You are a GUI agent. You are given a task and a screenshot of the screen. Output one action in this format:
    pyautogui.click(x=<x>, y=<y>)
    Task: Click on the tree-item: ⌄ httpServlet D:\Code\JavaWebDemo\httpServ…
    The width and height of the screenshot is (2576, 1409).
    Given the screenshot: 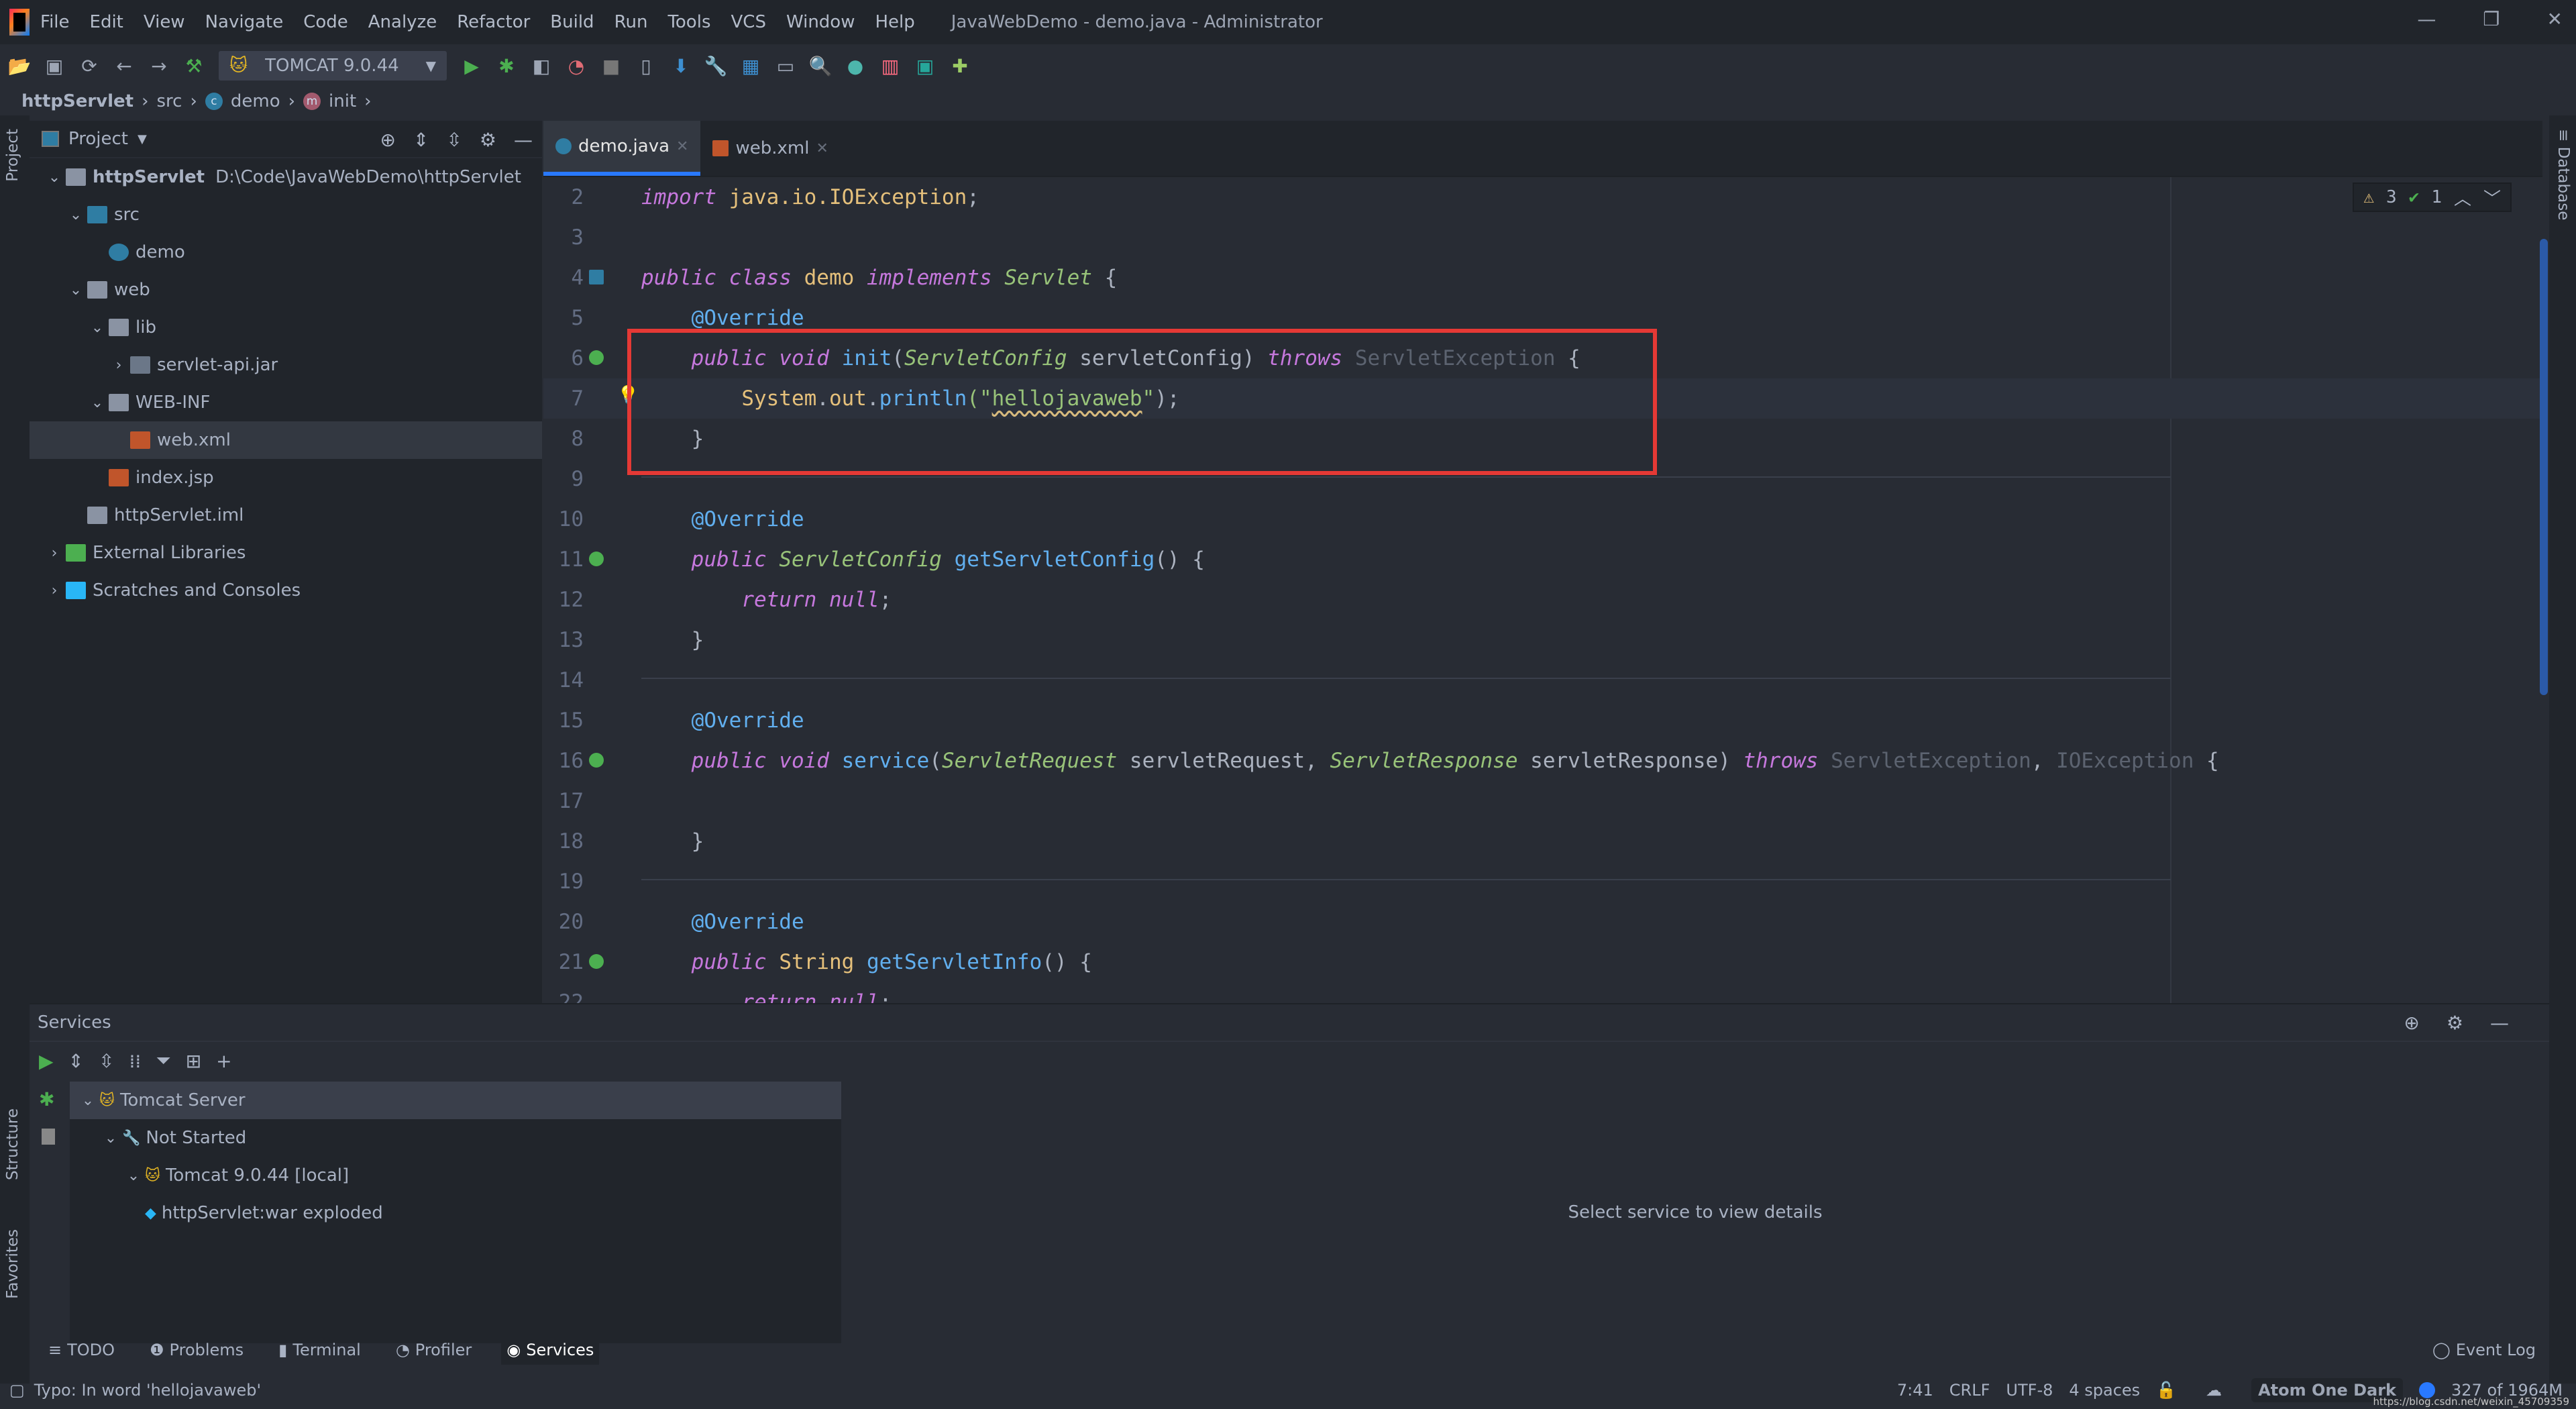 What is the action you would take?
    pyautogui.click(x=286, y=177)
    